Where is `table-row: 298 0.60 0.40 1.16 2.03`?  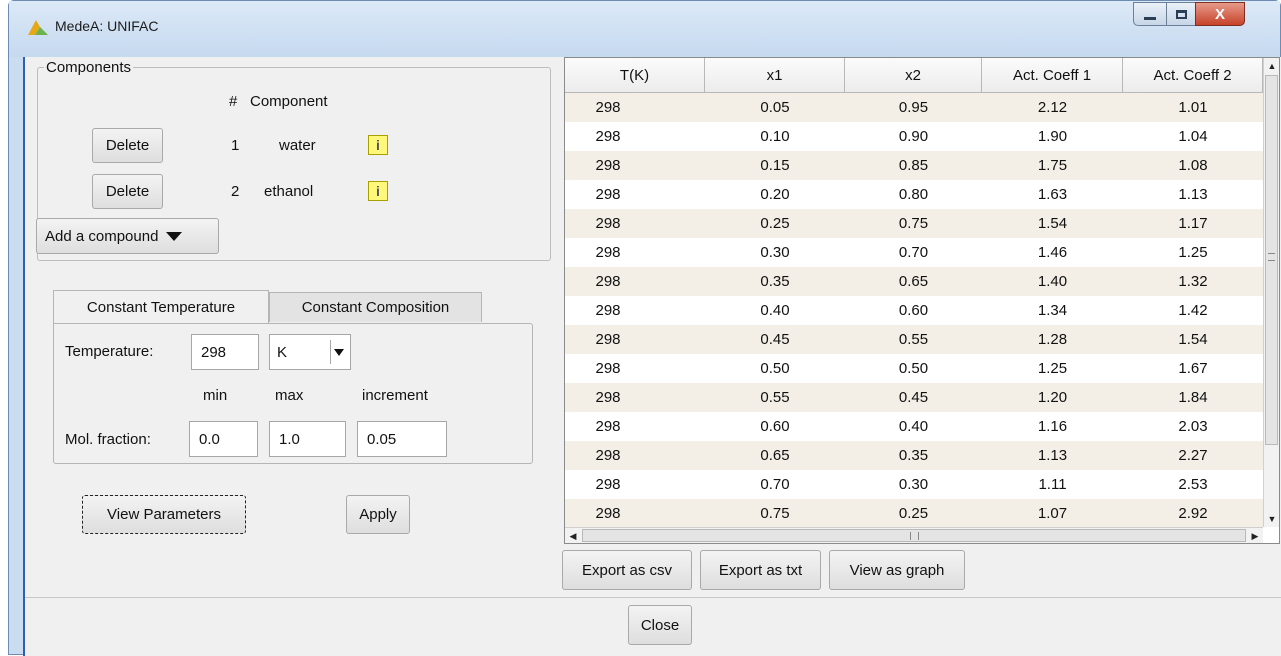
table-row: 298 0.60 0.40 1.16 2.03 is located at coordinates (914, 426).